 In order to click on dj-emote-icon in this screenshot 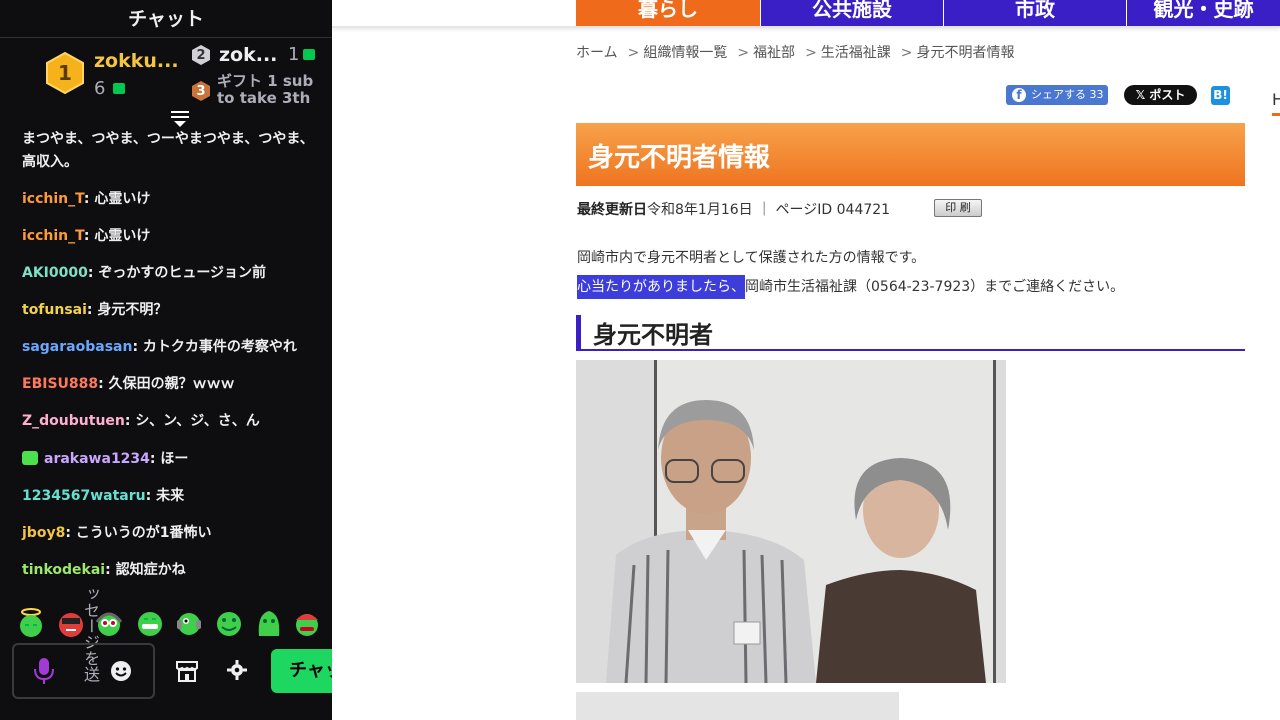, I will do `click(189, 623)`.